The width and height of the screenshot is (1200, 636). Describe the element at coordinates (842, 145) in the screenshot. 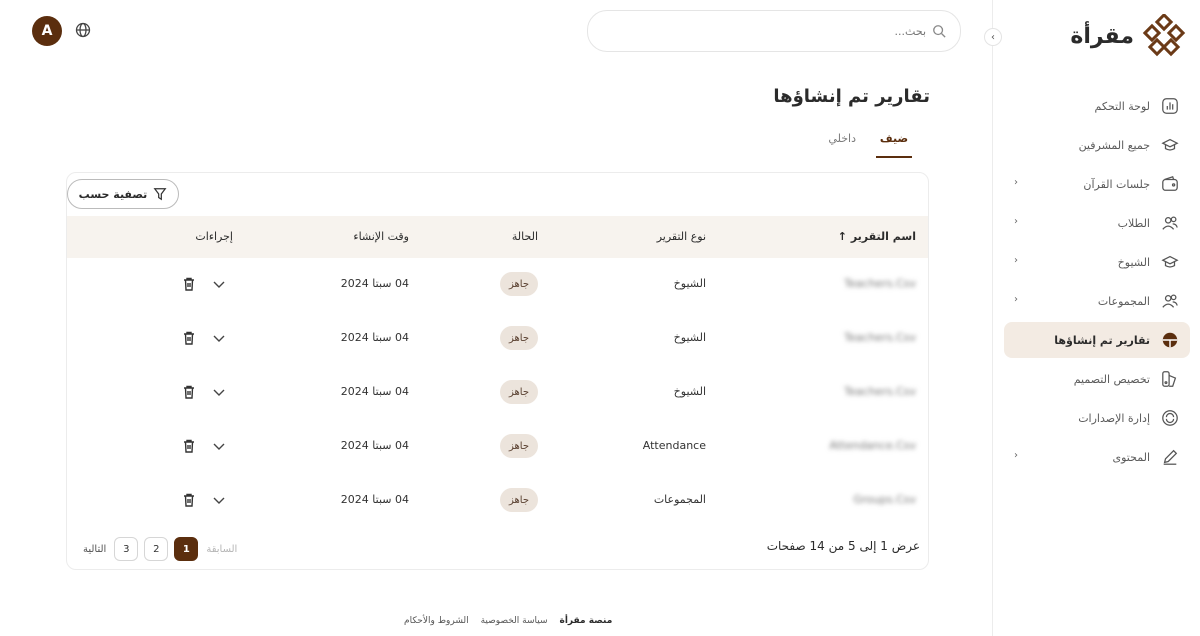

I see `tab-internal: داخلي` at that location.